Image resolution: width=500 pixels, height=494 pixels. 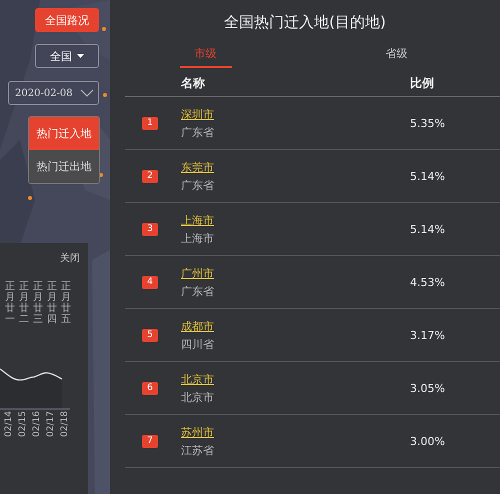 I want to click on lunar-date-label: 正月廿二, so click(x=24, y=303).